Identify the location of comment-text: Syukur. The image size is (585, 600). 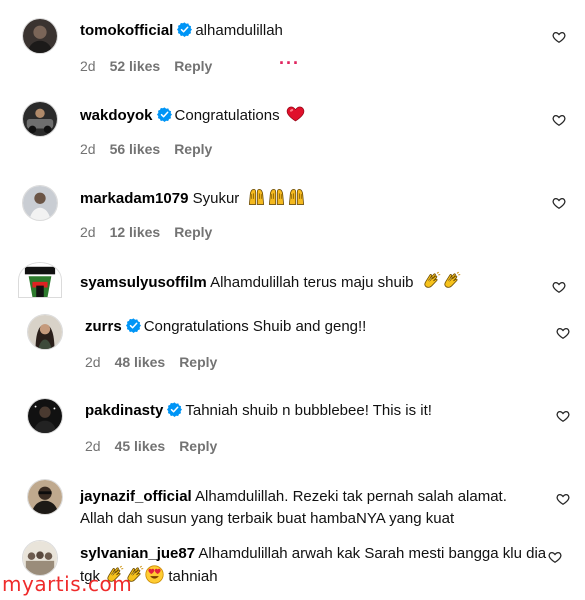
(216, 198).